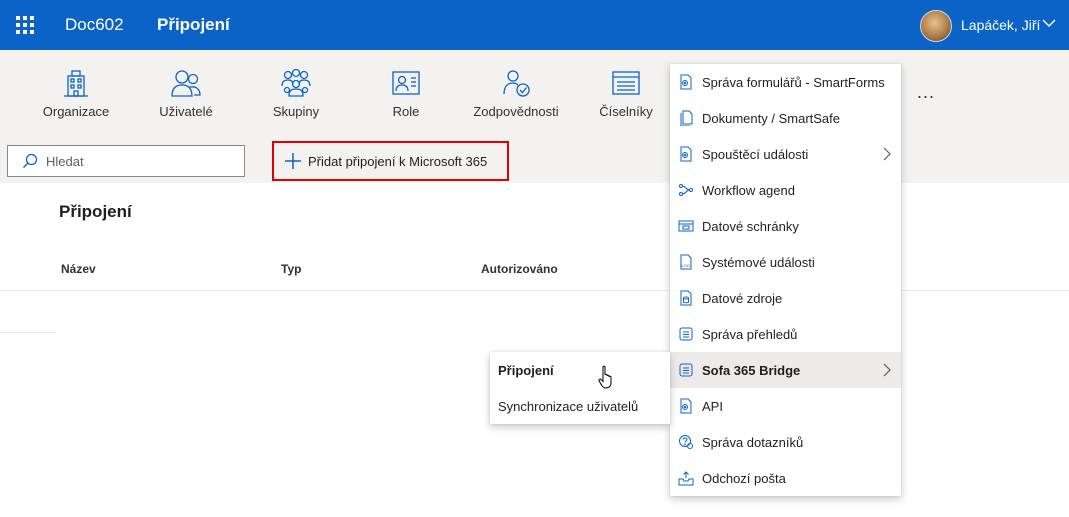 This screenshot has width=1069, height=517. Describe the element at coordinates (534, 25) in the screenshot. I see `top-bar: Doc602 Připojení Lapáček, Jiří` at that location.